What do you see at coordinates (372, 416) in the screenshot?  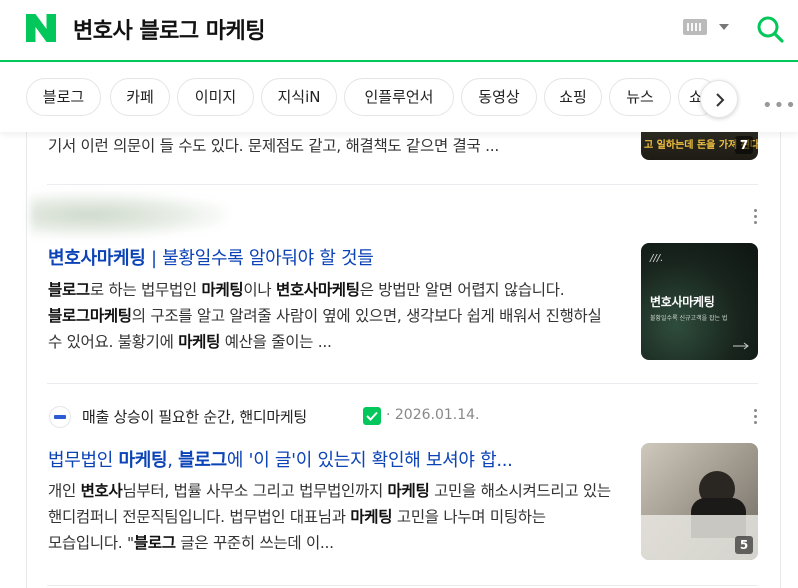 I see `verified-badge-icon` at bounding box center [372, 416].